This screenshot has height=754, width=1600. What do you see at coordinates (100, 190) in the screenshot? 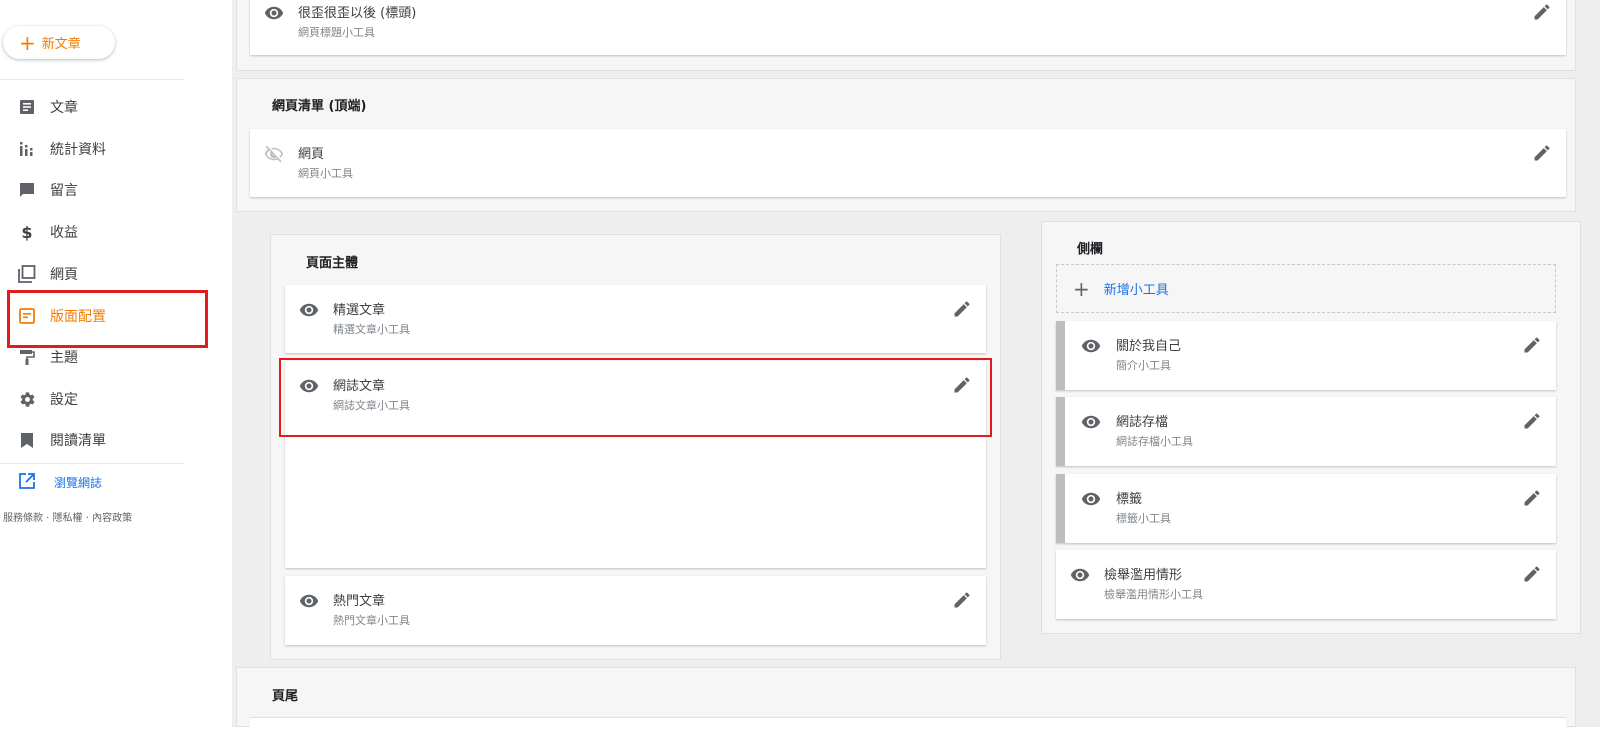
I see `sidebar-item-comments: 留言` at bounding box center [100, 190].